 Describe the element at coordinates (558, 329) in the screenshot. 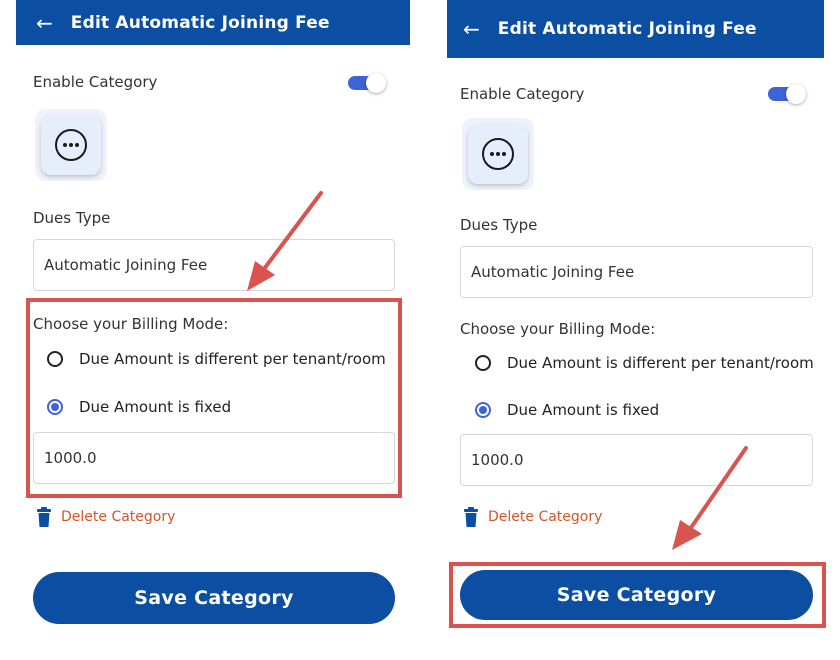

I see `billing-mode-label: Choose your Billing Mode:` at that location.